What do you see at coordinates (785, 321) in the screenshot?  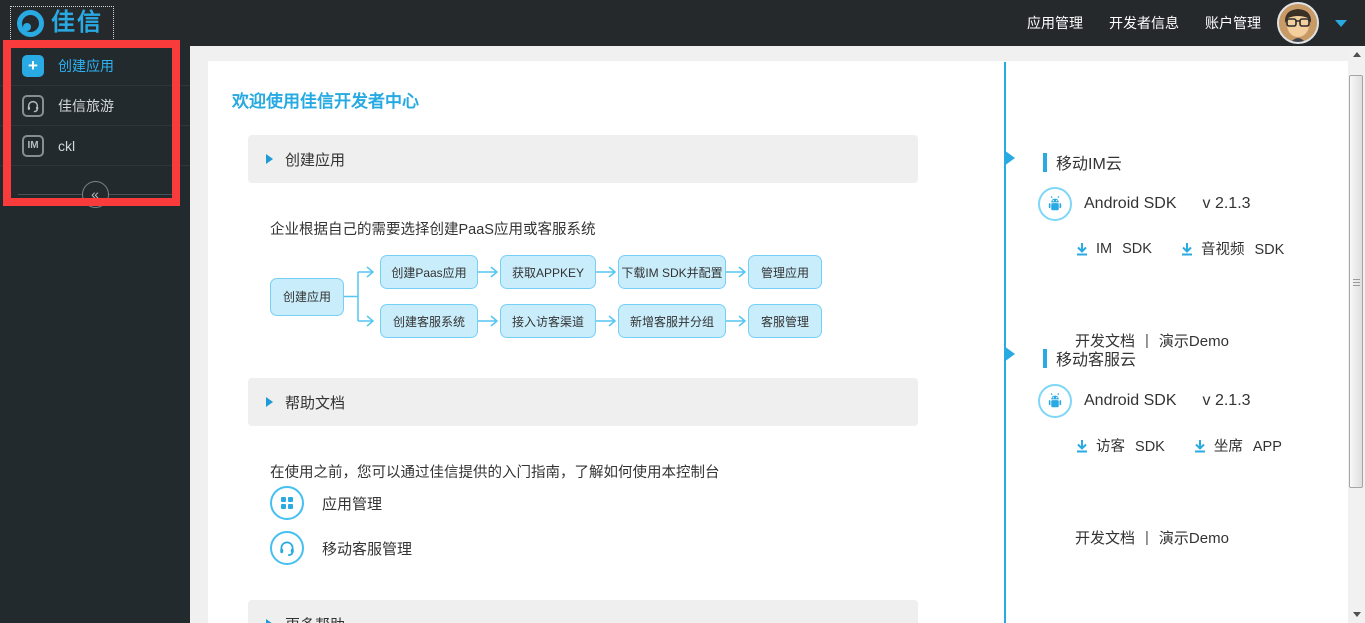 I see `flow-step: 客服管理` at bounding box center [785, 321].